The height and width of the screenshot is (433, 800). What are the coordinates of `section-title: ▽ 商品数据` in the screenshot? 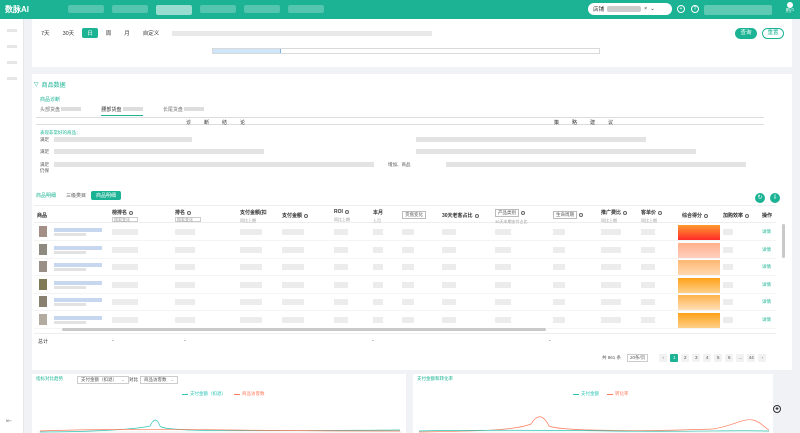 It's located at (50, 84).